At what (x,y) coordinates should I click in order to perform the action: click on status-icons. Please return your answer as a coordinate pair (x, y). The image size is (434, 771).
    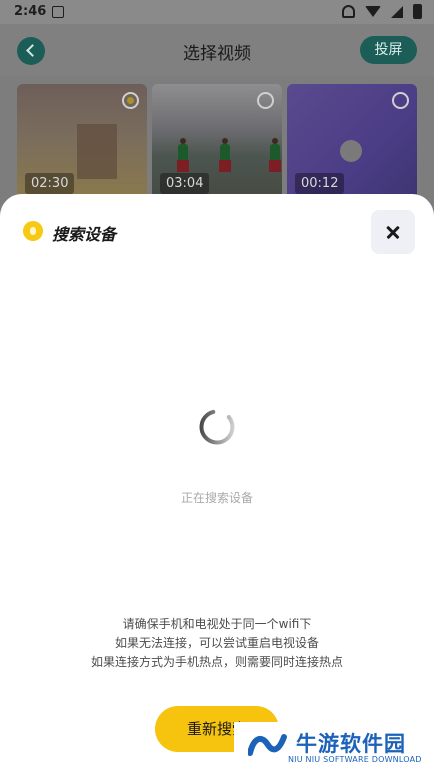
    Looking at the image, I should click on (382, 11).